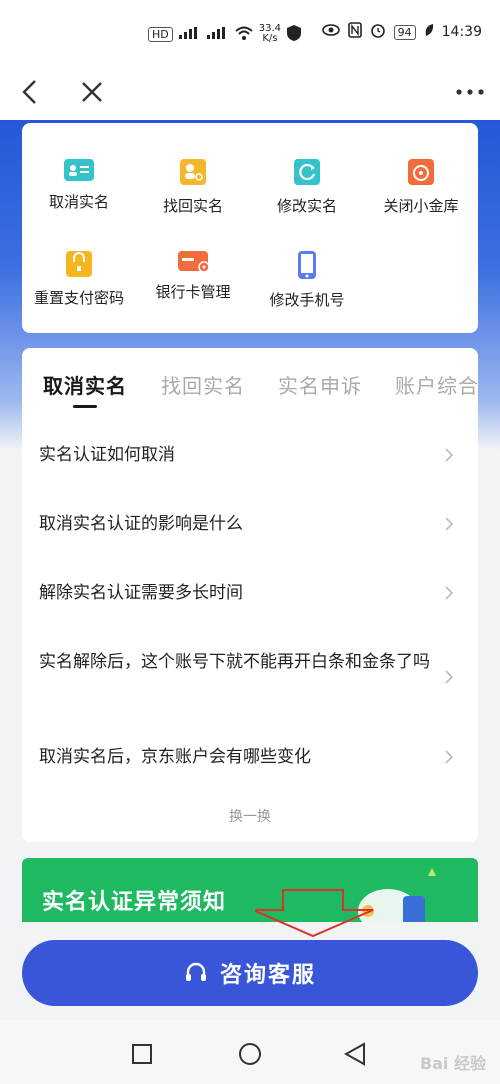  I want to click on phone-icon, so click(307, 265).